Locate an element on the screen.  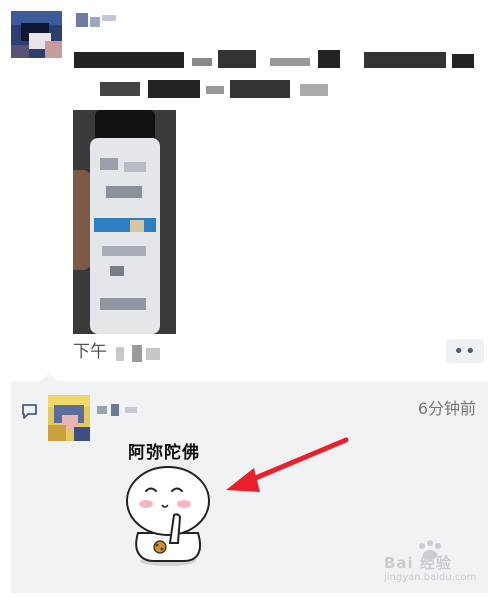
comment-section-notch is located at coordinates (49, 377).